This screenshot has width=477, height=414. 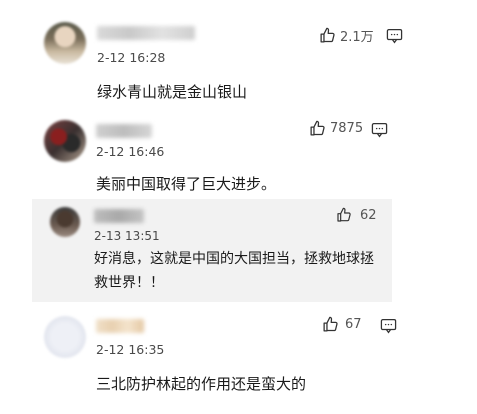 I want to click on comment-text-line-1: 好消息，这就是中国的大国担当，拯救地球拯, so click(x=234, y=259).